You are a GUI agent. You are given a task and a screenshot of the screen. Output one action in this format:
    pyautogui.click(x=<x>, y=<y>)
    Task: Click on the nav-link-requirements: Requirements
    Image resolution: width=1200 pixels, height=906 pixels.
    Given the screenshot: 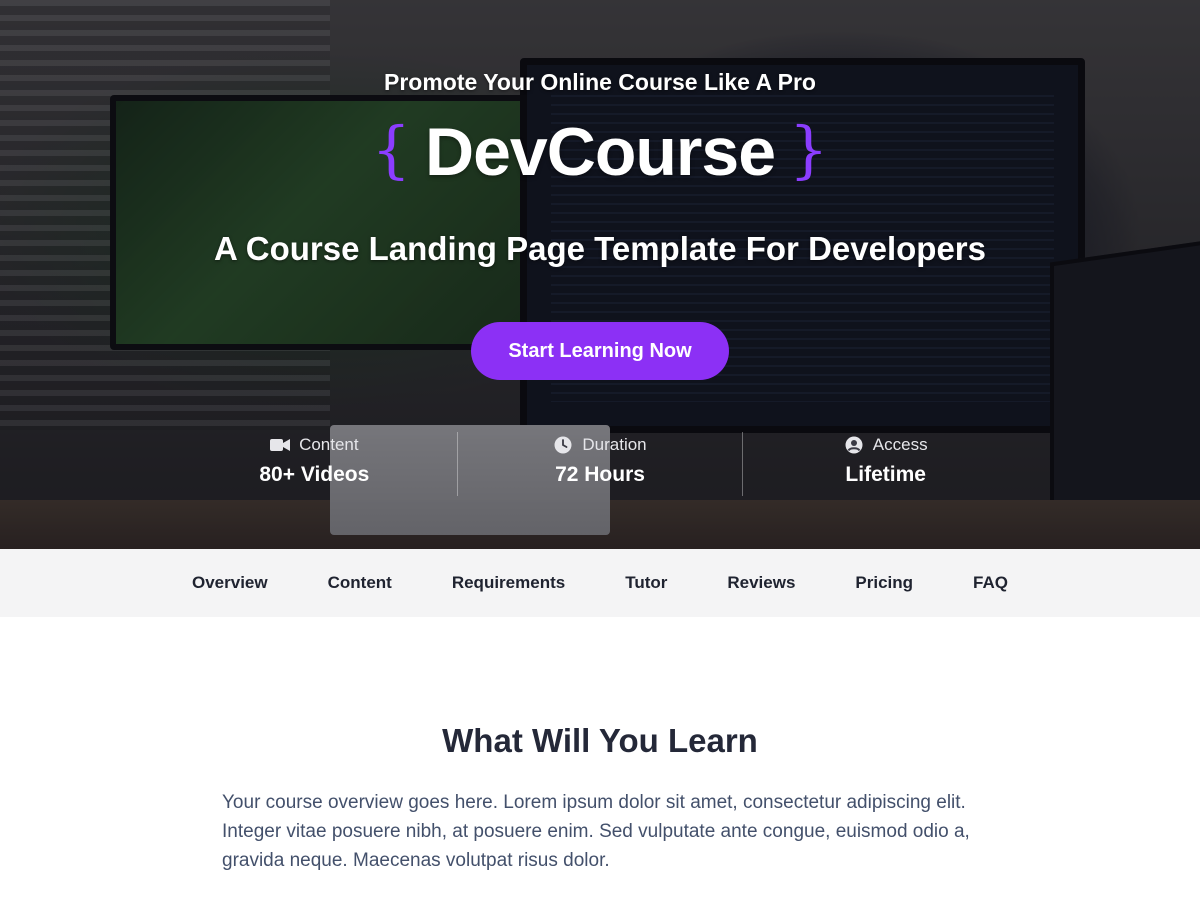 What is the action you would take?
    pyautogui.click(x=508, y=583)
    